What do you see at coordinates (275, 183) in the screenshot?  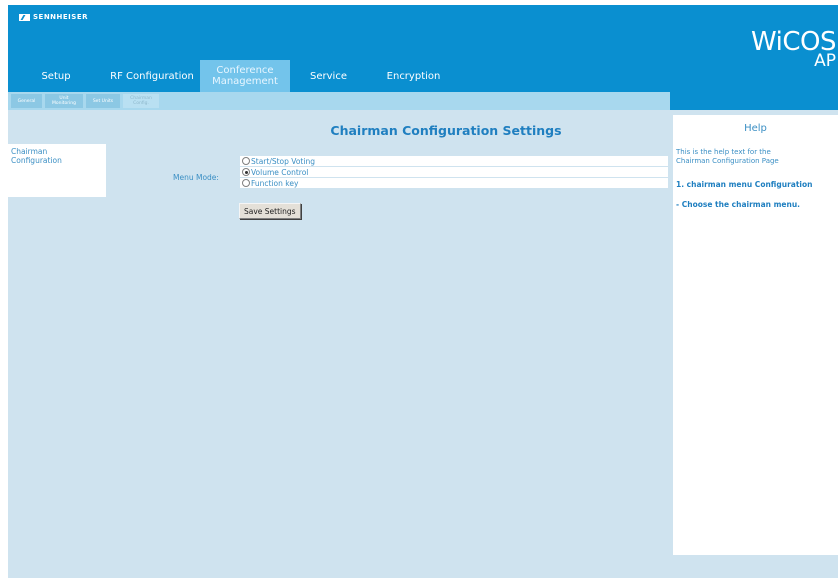 I see `option-label: Function key` at bounding box center [275, 183].